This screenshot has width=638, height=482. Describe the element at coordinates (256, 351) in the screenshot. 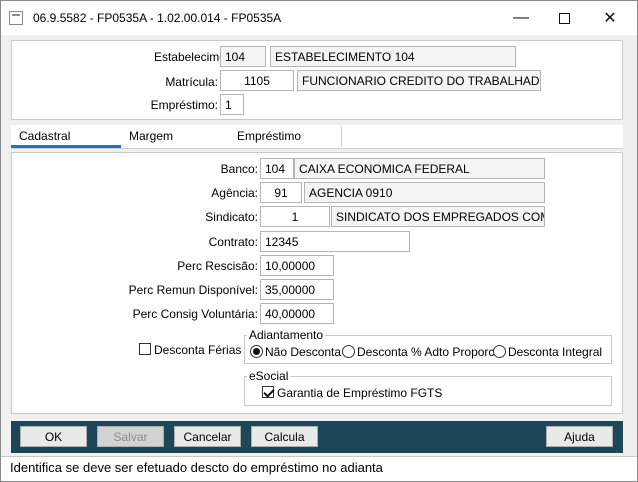

I see `radio-nao-desconta` at that location.